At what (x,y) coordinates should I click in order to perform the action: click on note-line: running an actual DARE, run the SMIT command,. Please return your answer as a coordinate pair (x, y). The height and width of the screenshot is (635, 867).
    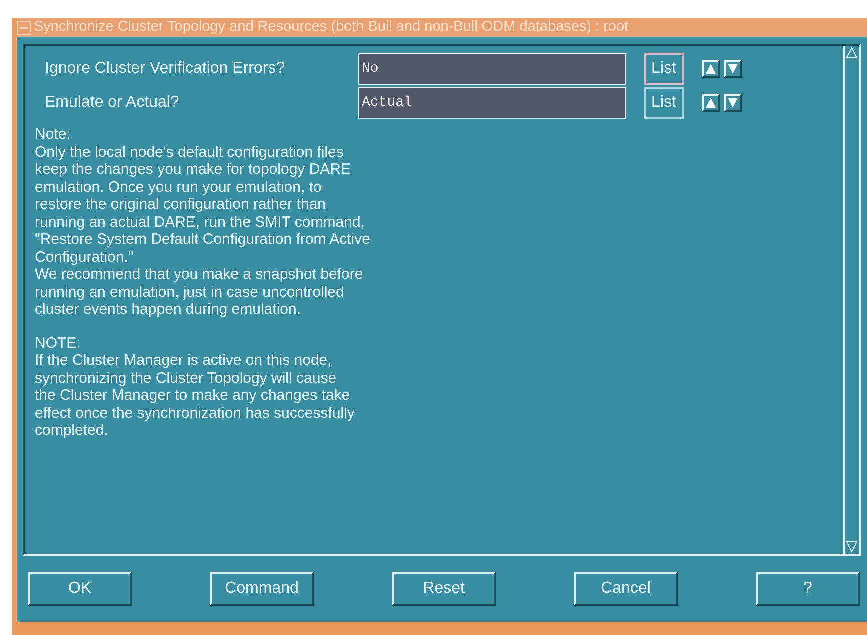
    Looking at the image, I should click on (200, 222).